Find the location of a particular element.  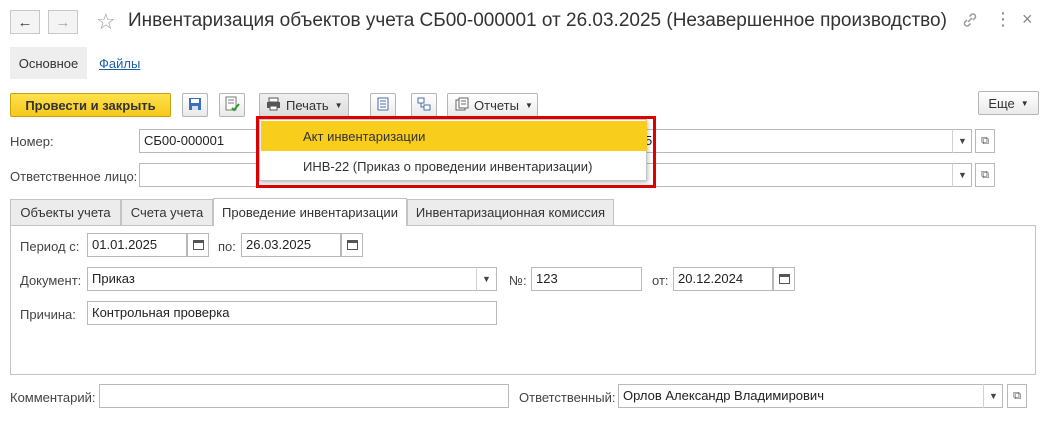

responsible-dropdown: ▼ is located at coordinates (993, 396).